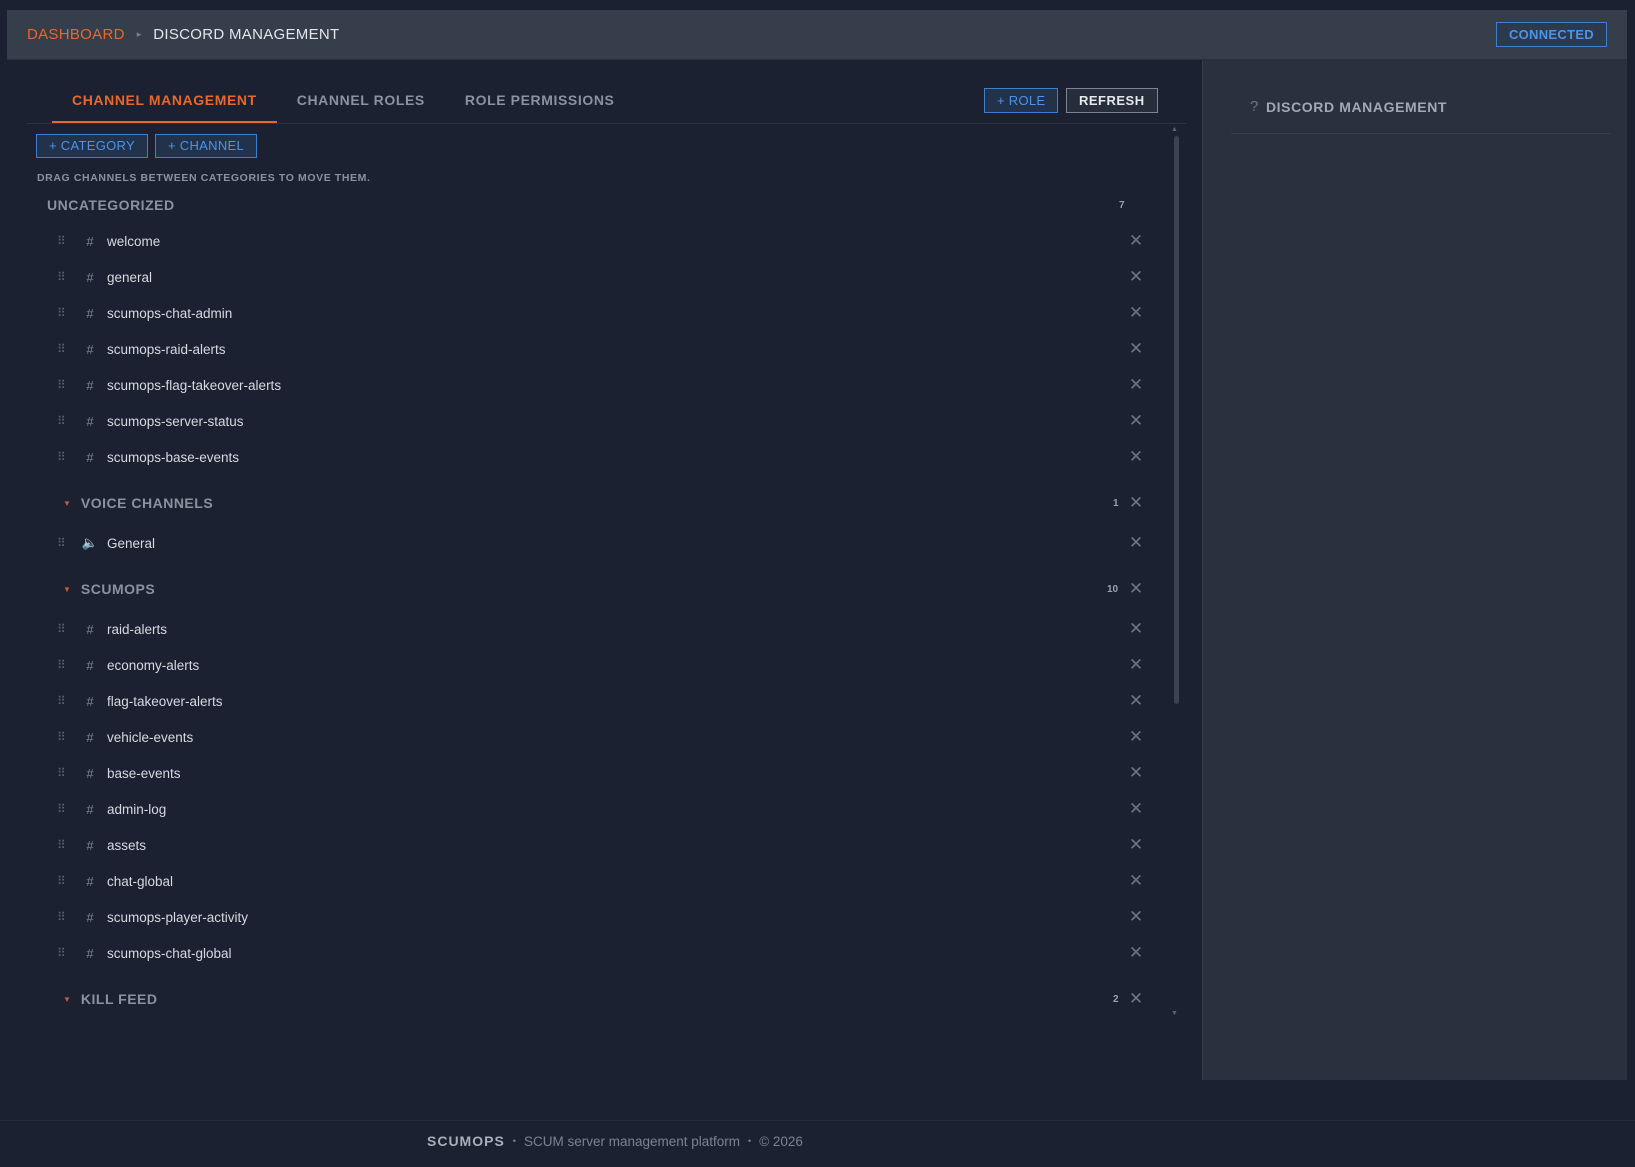 The image size is (1635, 1167). Describe the element at coordinates (607, 917) in the screenshot. I see `channel-row: ⠿ # scumops-player-activity` at that location.